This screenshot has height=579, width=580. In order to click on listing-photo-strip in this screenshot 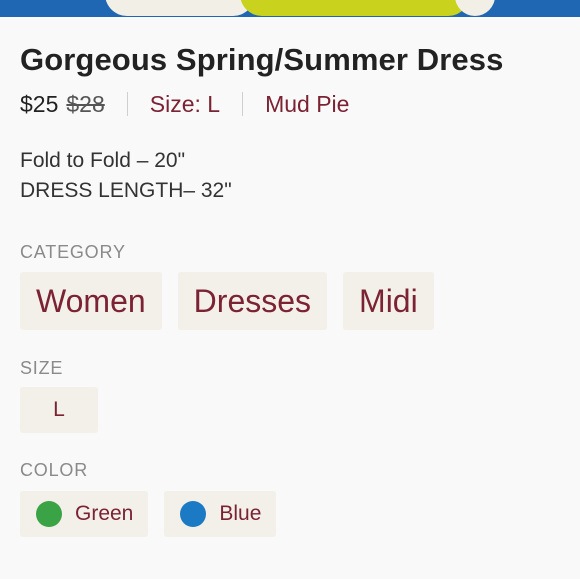, I will do `click(290, 8)`.